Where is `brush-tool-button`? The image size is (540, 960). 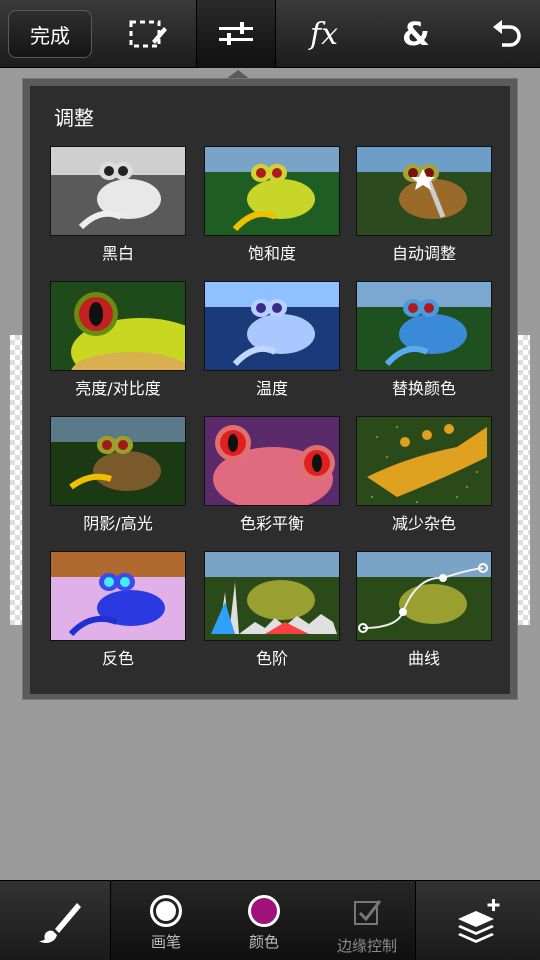 brush-tool-button is located at coordinates (60, 920).